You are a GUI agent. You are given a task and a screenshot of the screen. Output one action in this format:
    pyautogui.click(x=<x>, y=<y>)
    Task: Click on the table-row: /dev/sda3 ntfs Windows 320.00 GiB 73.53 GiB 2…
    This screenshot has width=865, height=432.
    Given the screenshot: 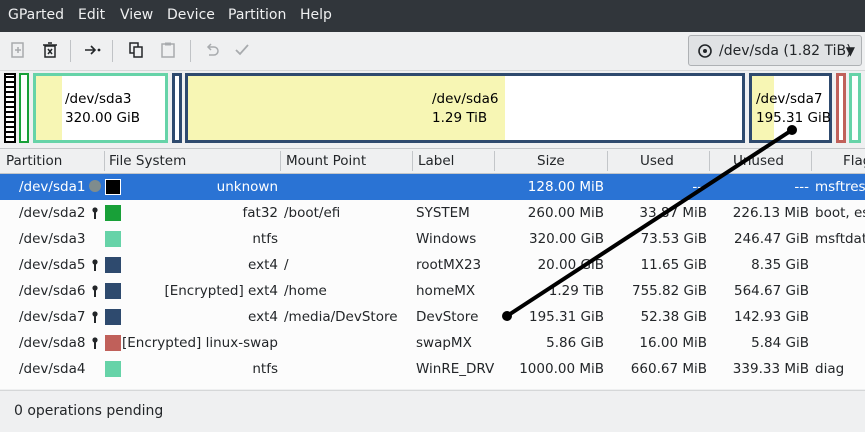 What is the action you would take?
    pyautogui.click(x=432, y=239)
    